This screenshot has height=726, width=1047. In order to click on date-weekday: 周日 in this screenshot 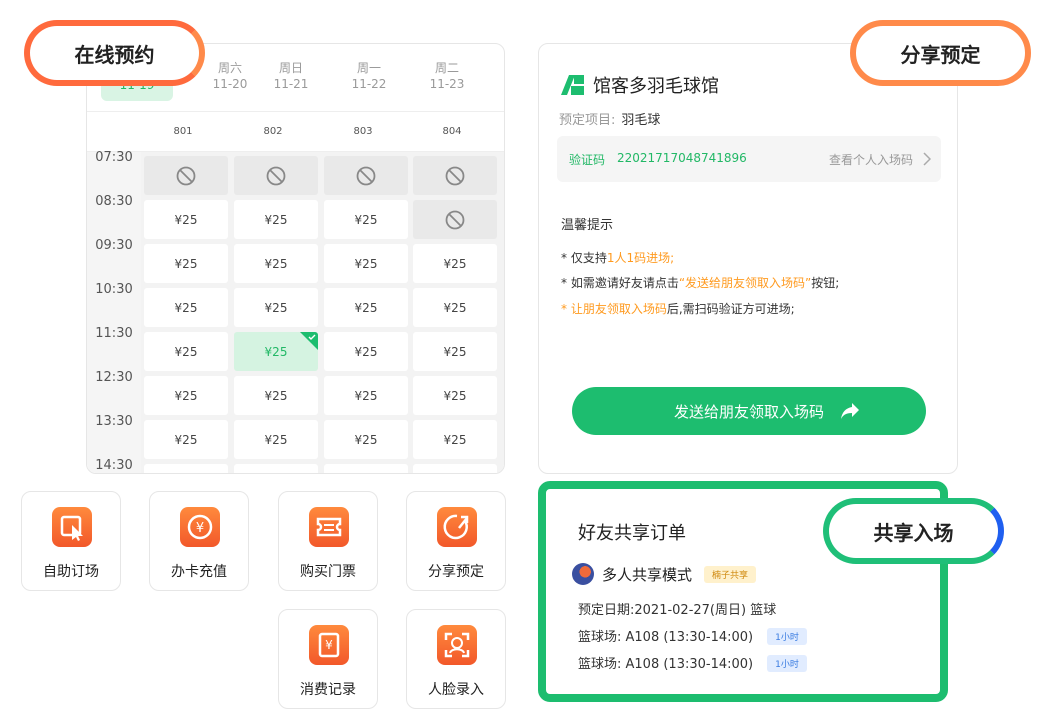, I will do `click(290, 68)`.